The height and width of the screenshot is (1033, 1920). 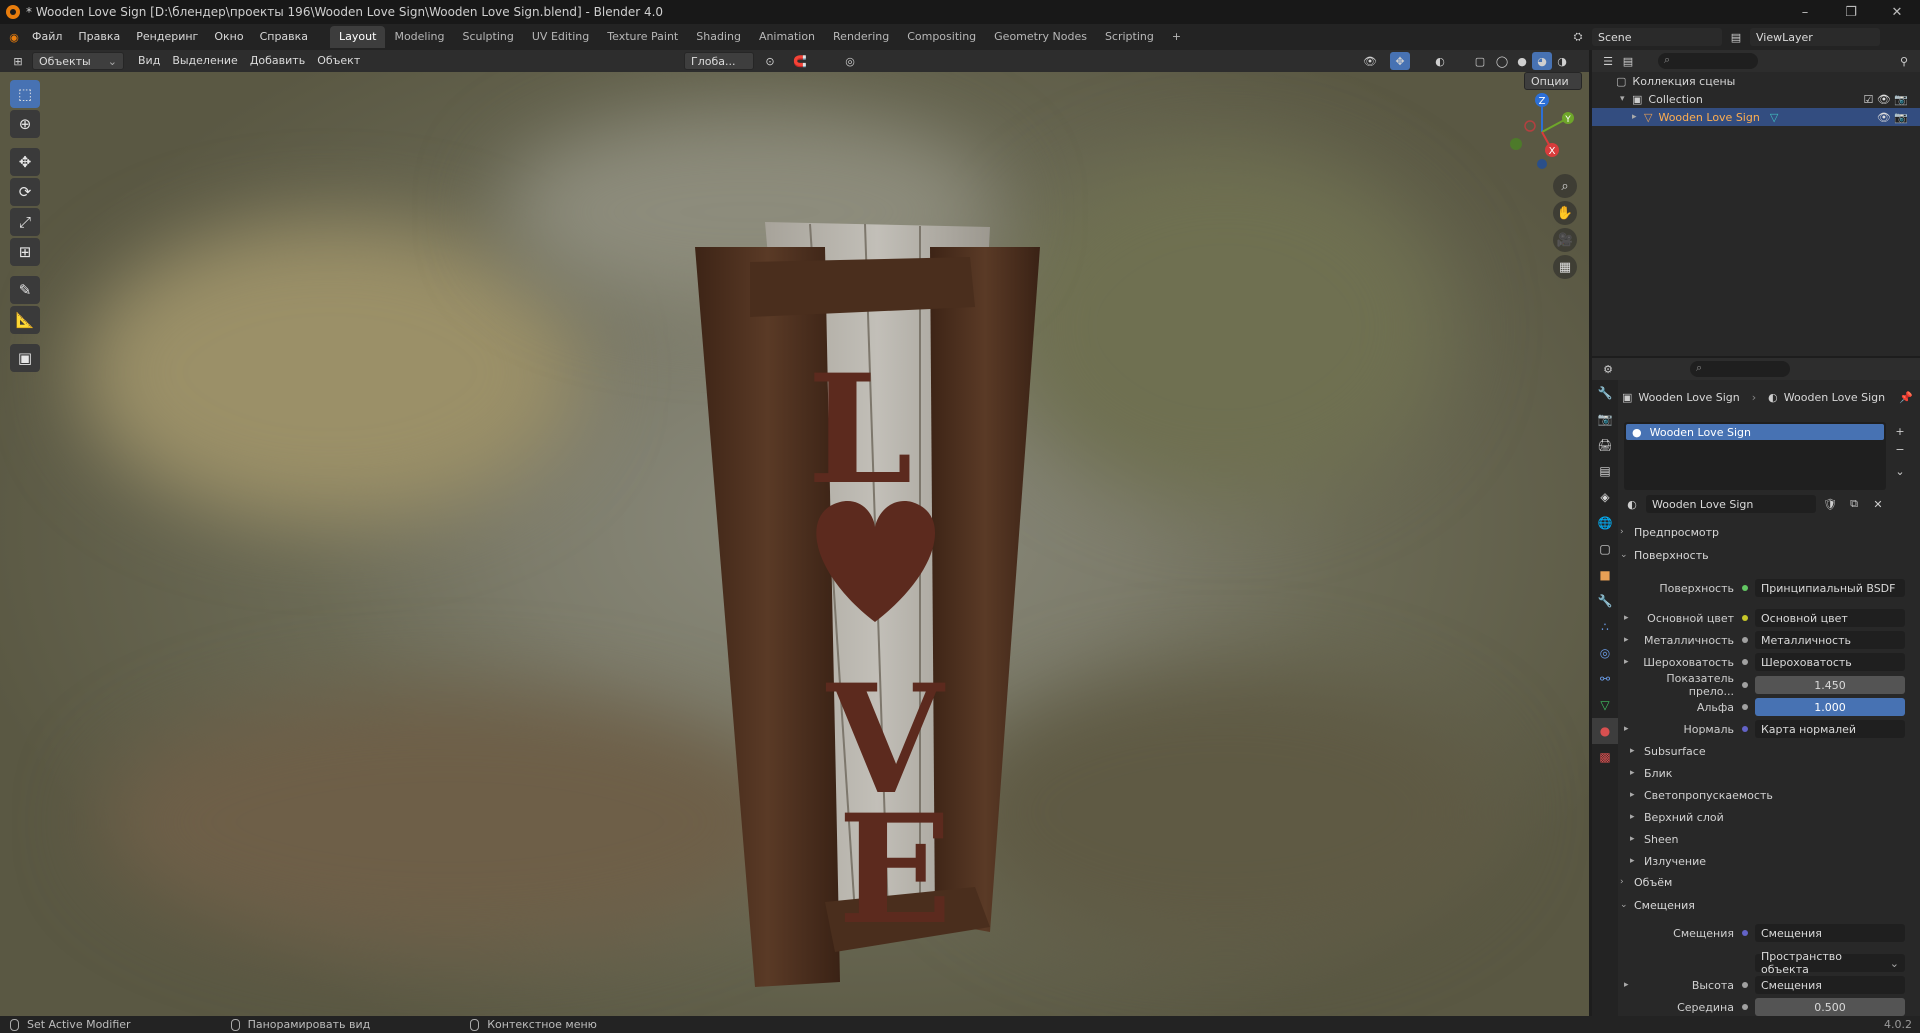 I want to click on sub-panel-item: ▸ Излучение, so click(x=1770, y=861).